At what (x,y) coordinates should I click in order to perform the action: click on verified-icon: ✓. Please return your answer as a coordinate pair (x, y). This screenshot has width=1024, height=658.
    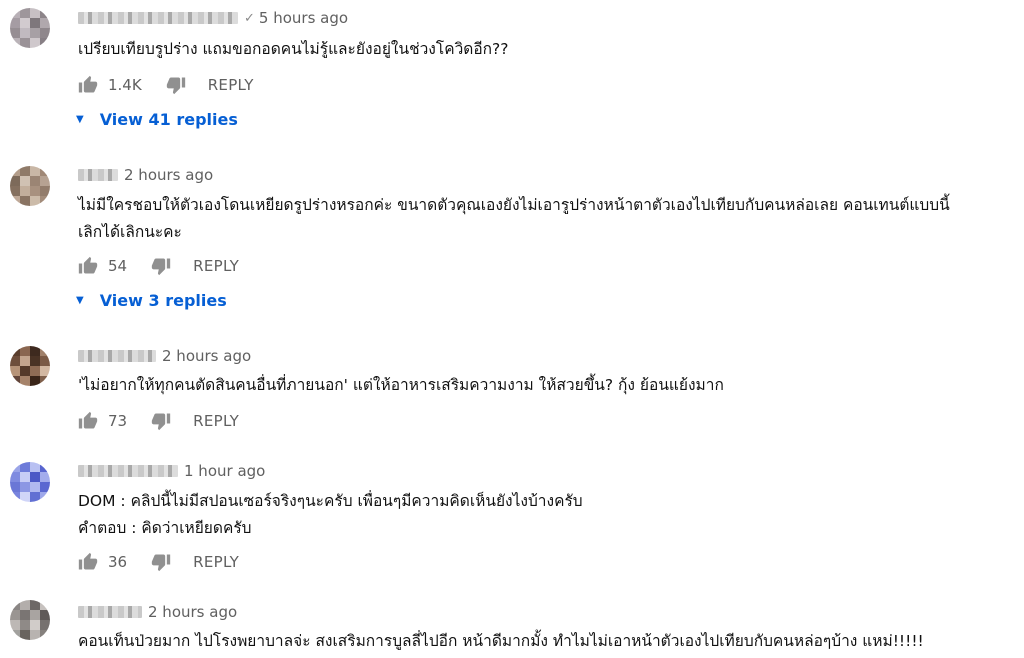
    Looking at the image, I should click on (249, 18).